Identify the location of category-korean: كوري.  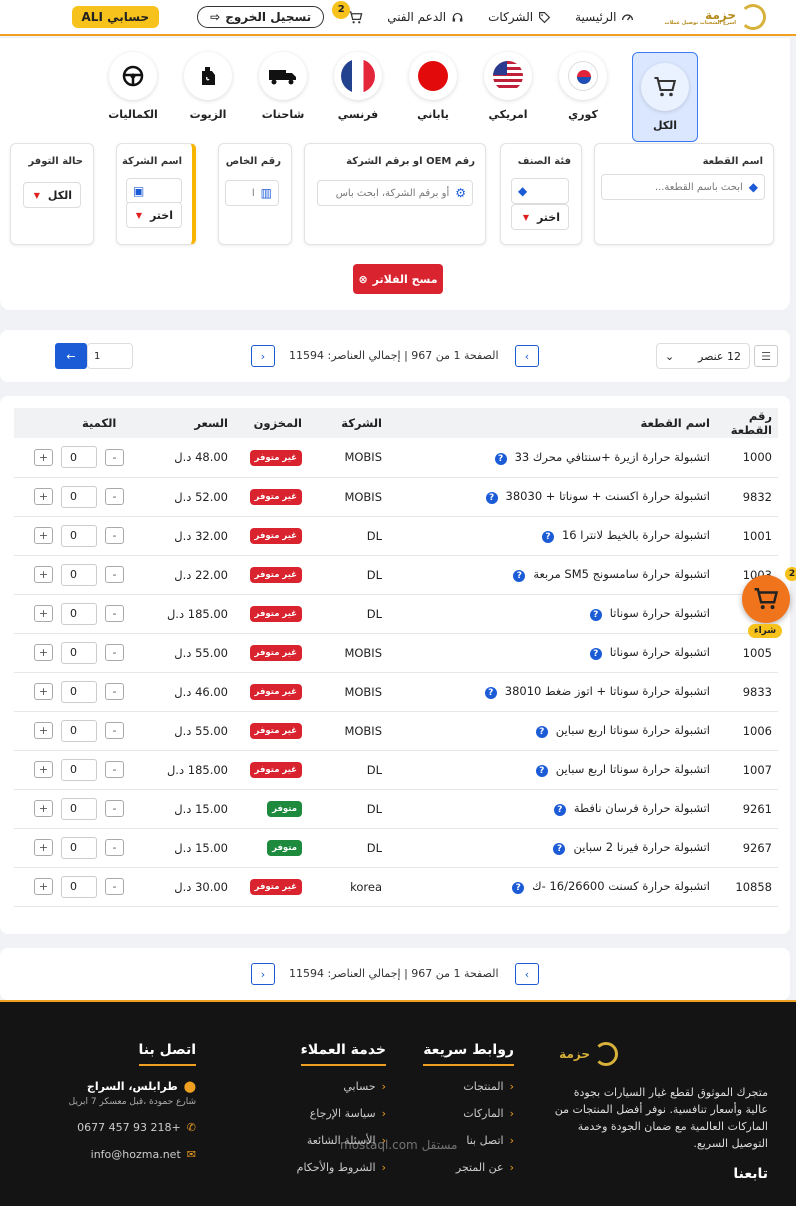
(583, 97).